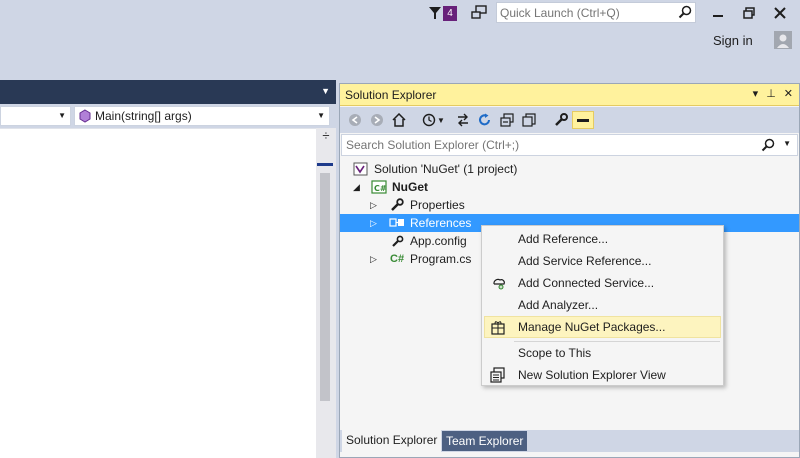 This screenshot has width=800, height=458. What do you see at coordinates (391, 95) in the screenshot?
I see `solution-explorer-title: Solution Explorer` at bounding box center [391, 95].